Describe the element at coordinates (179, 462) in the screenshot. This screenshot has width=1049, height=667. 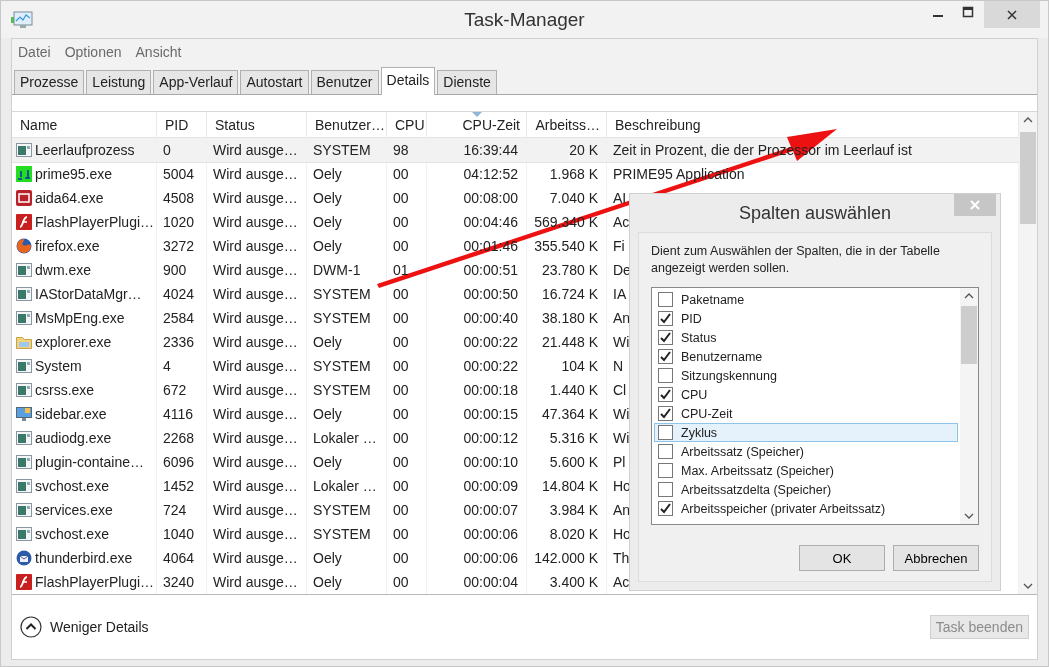
I see `table-cell: 6096` at that location.